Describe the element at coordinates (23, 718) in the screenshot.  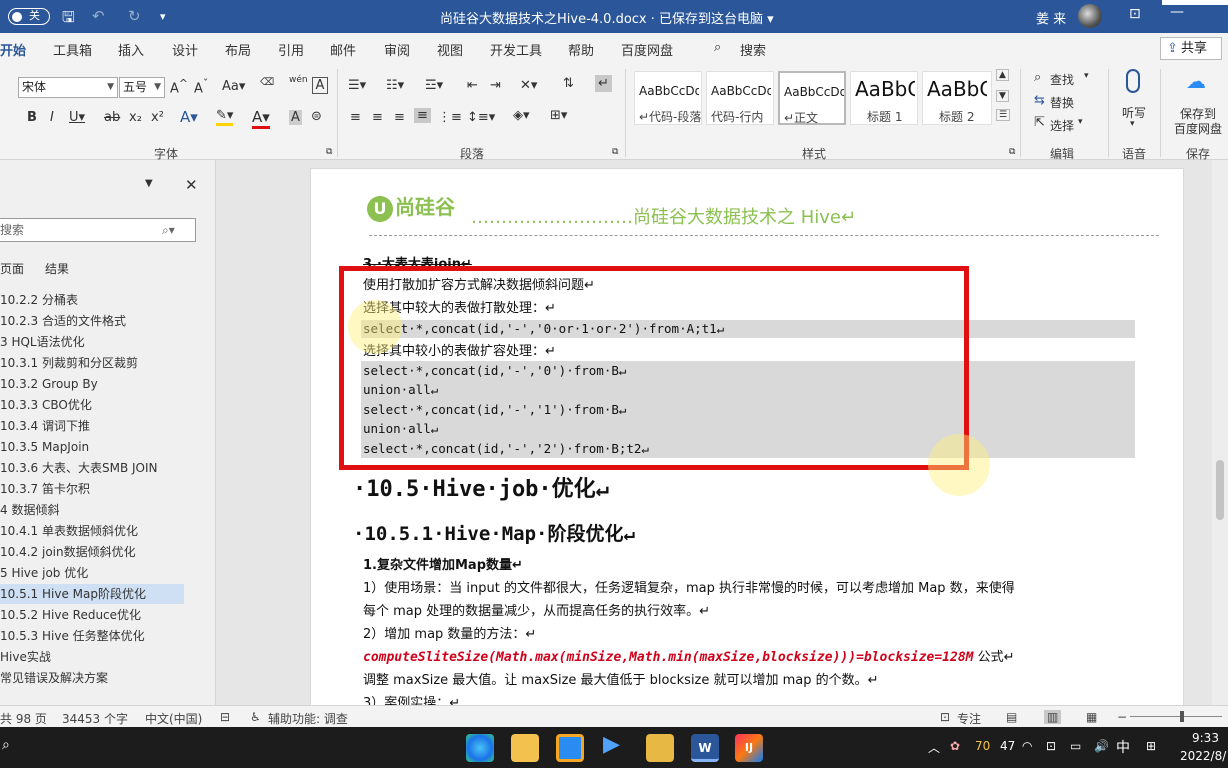
I see `page-count: 共 98 页` at that location.